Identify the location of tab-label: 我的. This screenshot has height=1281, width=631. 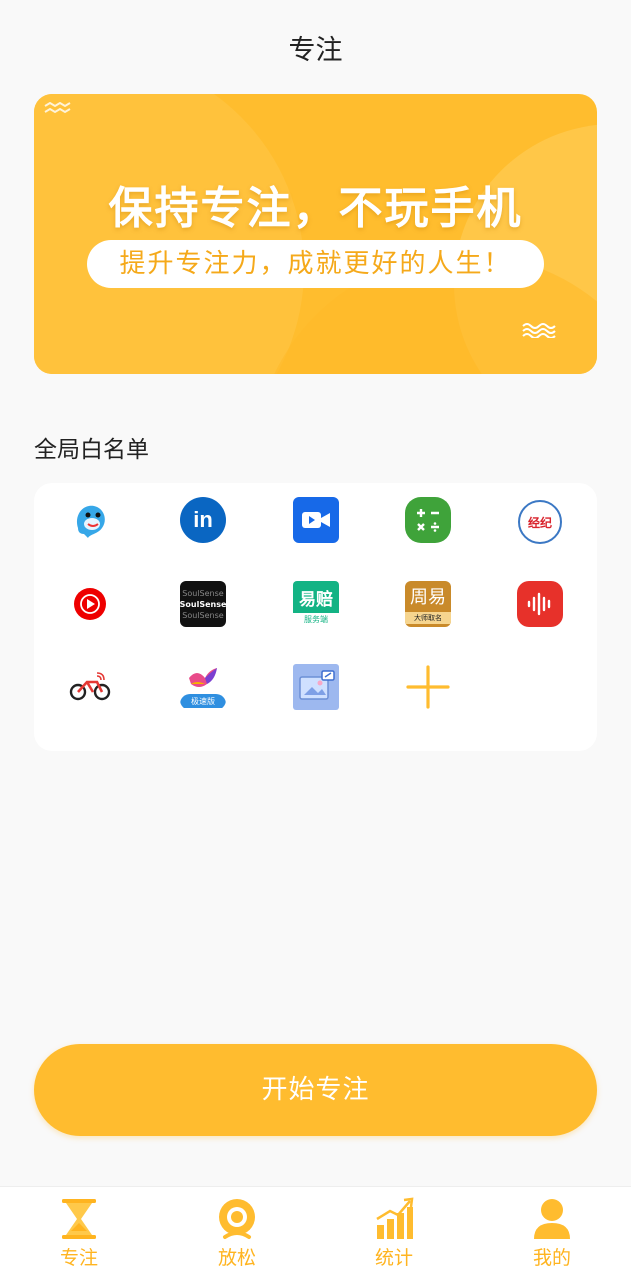
(551, 1258).